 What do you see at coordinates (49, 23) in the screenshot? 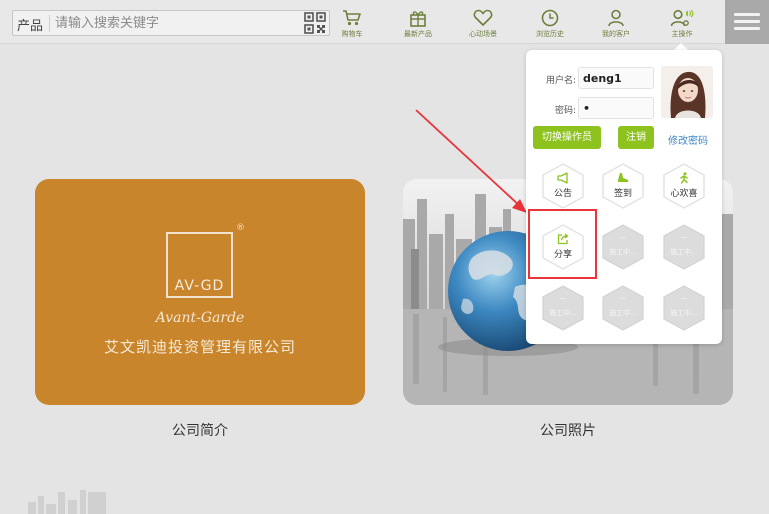
I see `search-divider` at bounding box center [49, 23].